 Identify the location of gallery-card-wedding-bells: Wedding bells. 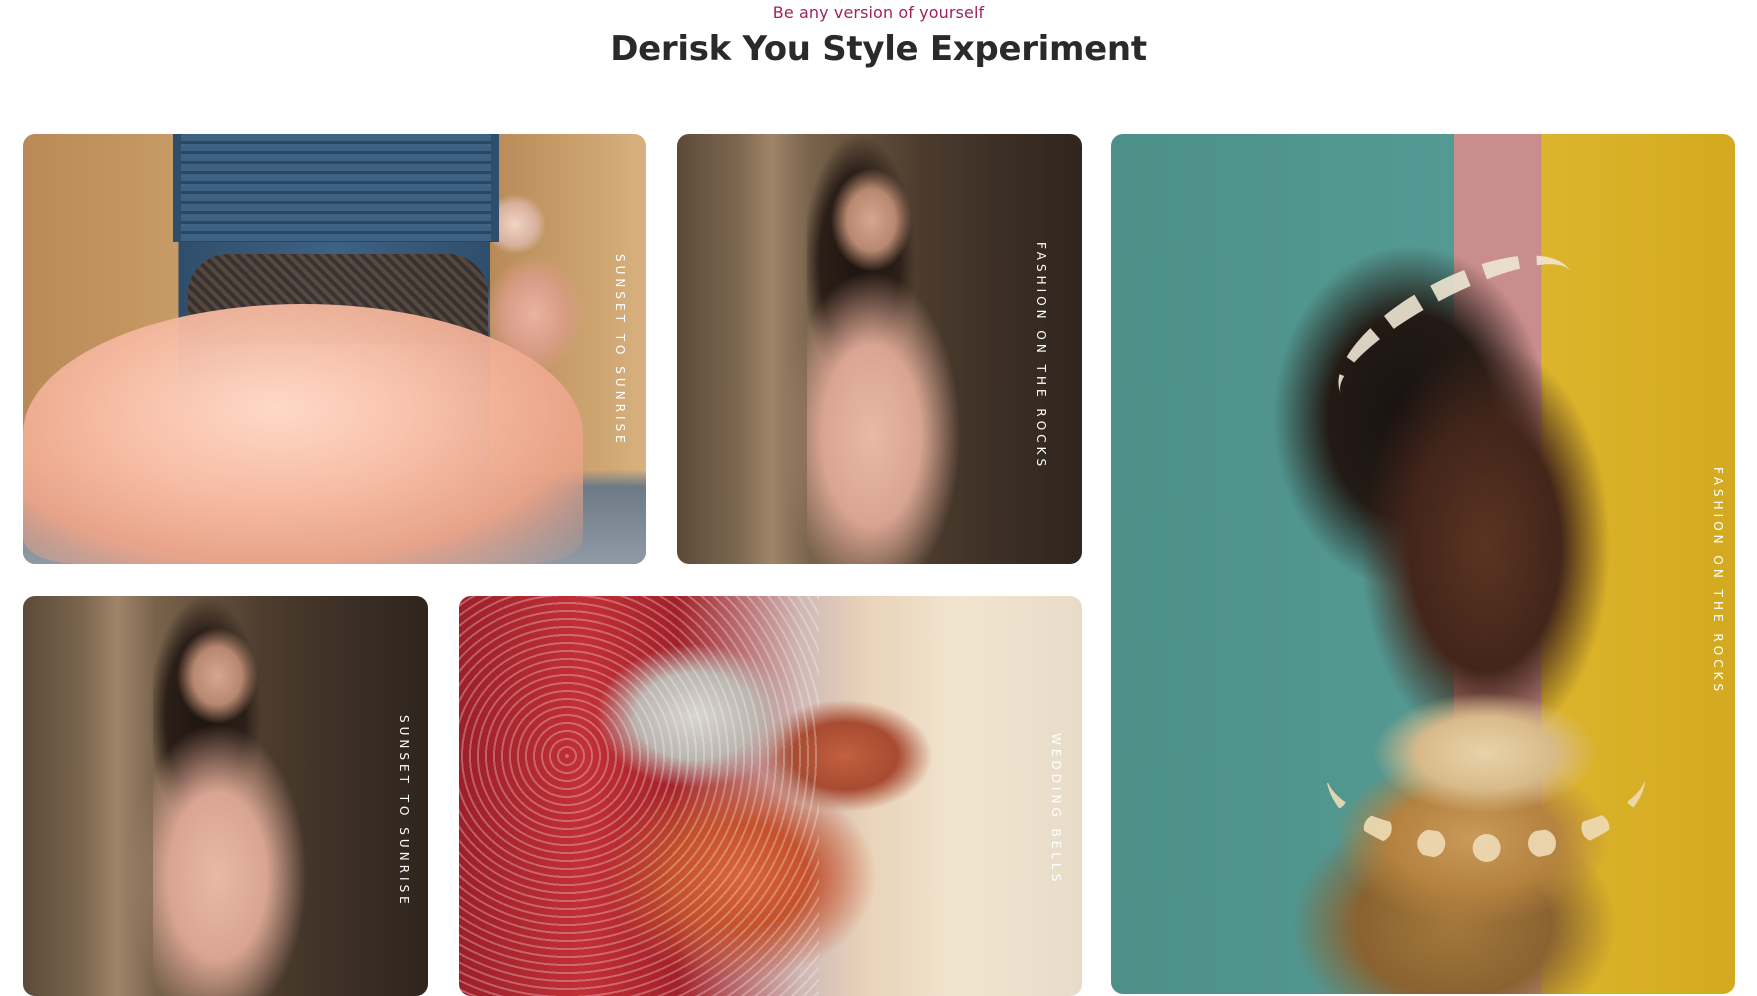
(770, 796).